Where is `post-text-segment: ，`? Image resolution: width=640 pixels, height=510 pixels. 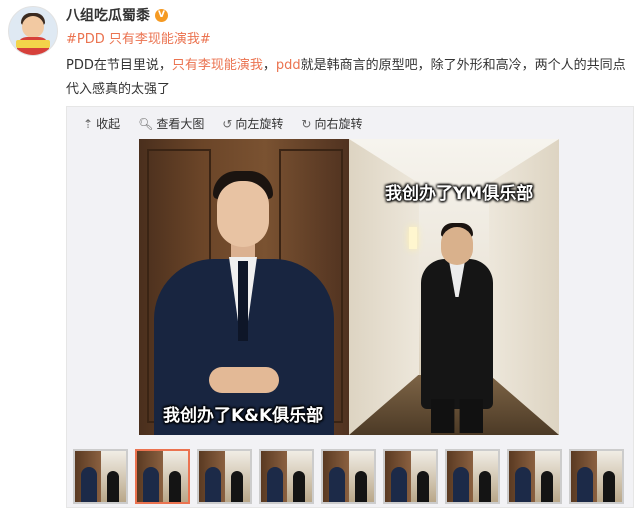
post-text-segment: ， is located at coordinates (269, 65).